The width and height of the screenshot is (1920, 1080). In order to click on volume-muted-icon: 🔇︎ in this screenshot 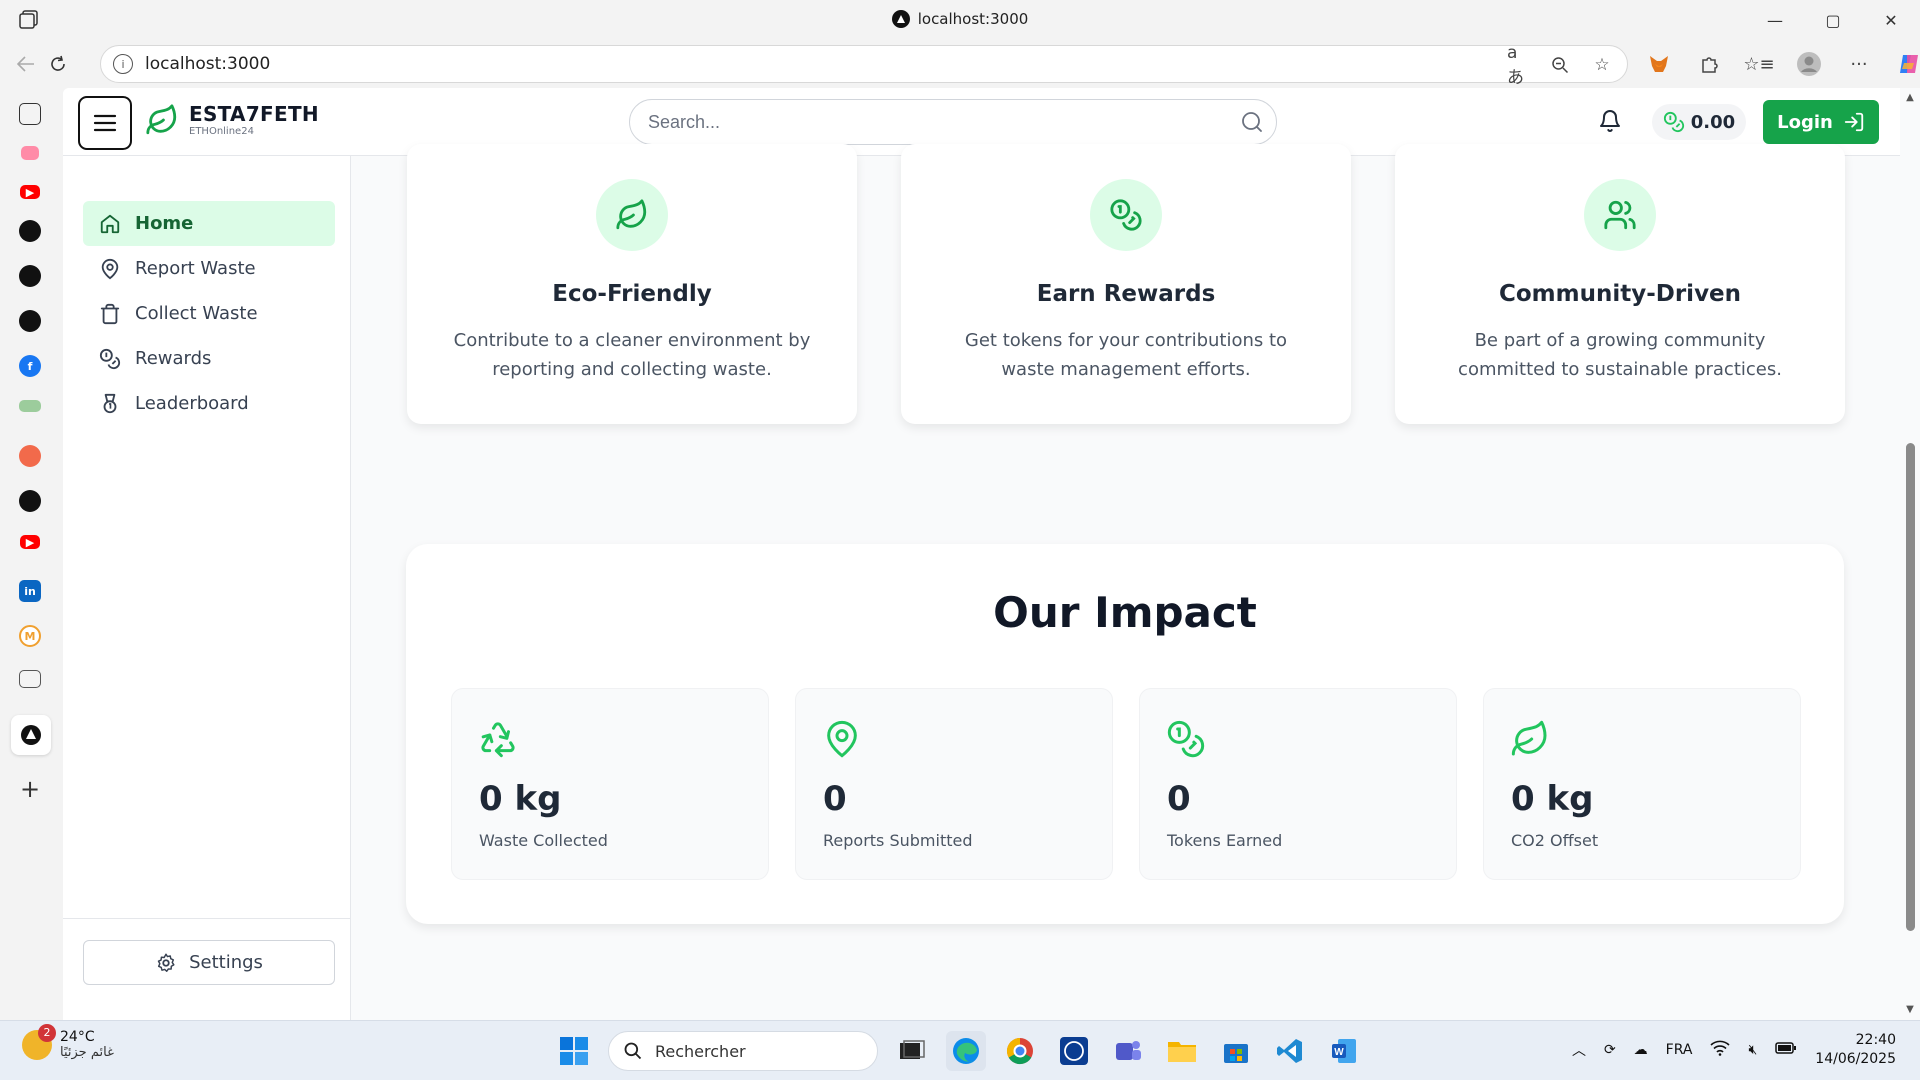, I will do `click(1752, 1050)`.